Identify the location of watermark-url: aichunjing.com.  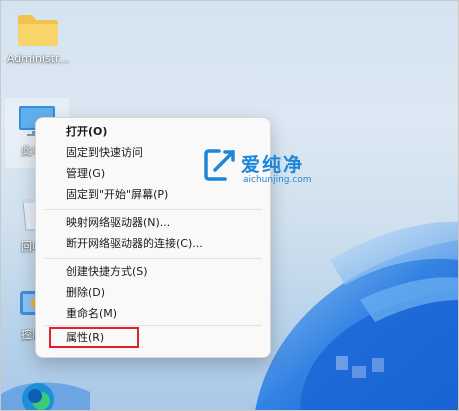
(277, 180).